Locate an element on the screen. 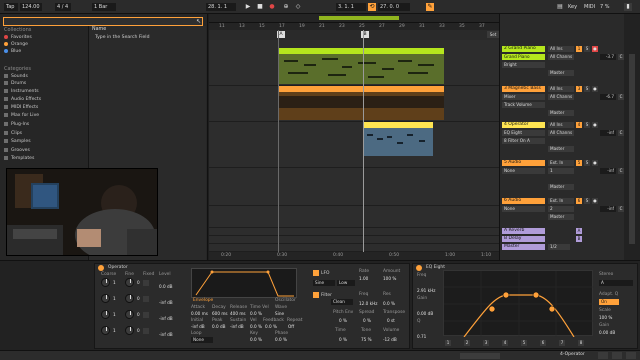 This screenshot has width=640, height=360. spread-value: 0 % is located at coordinates (367, 320).